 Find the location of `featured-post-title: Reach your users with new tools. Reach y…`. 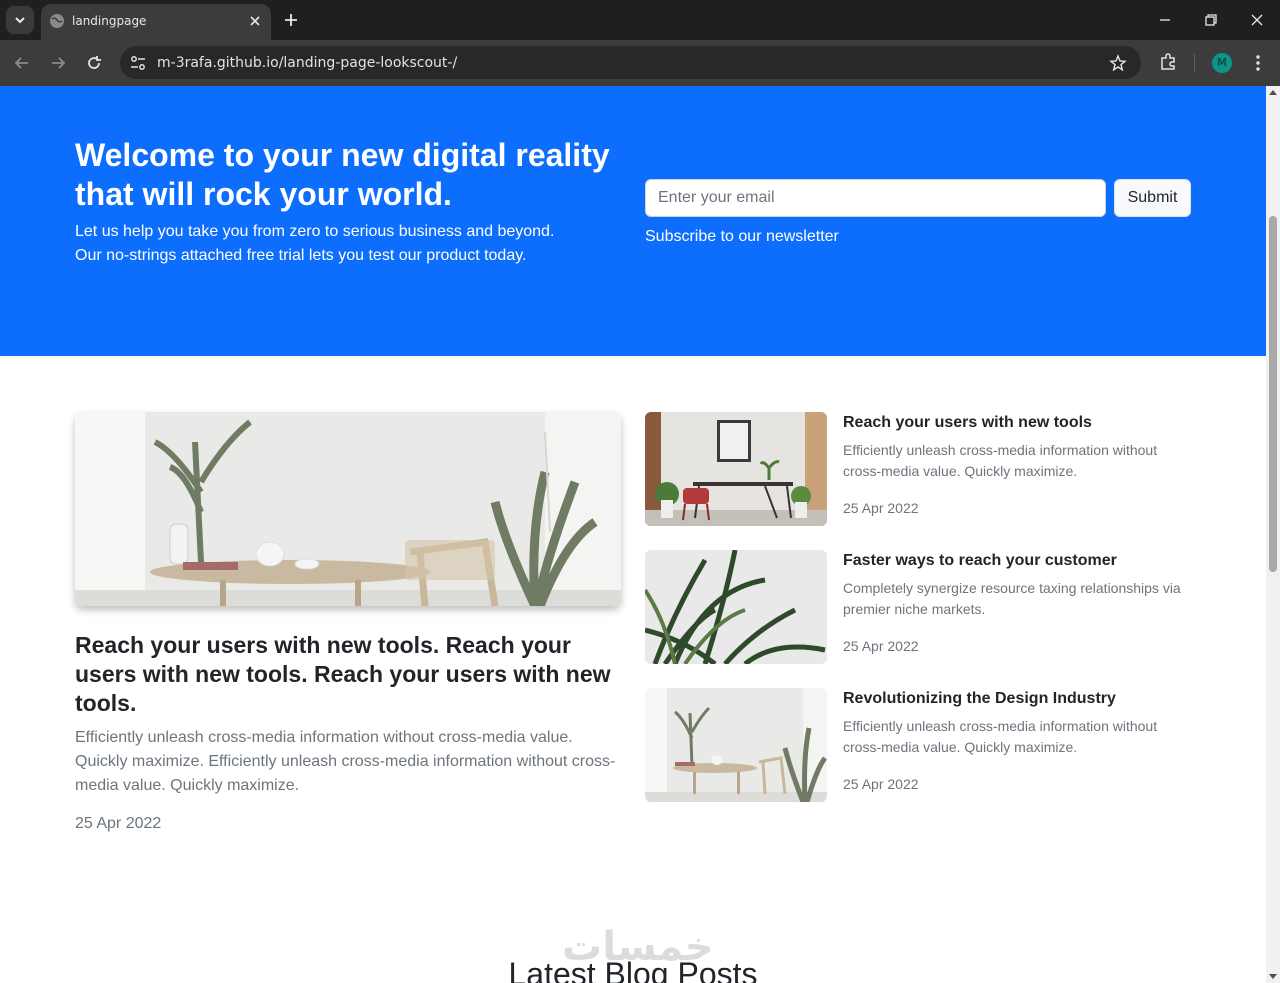

featured-post-title: Reach your users with new tools. Reach y… is located at coordinates (349, 674).